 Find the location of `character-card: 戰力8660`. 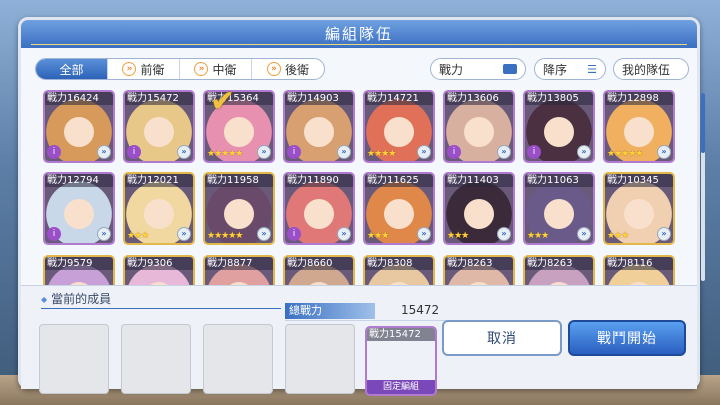

character-card: 戰力8660 is located at coordinates (319, 270).